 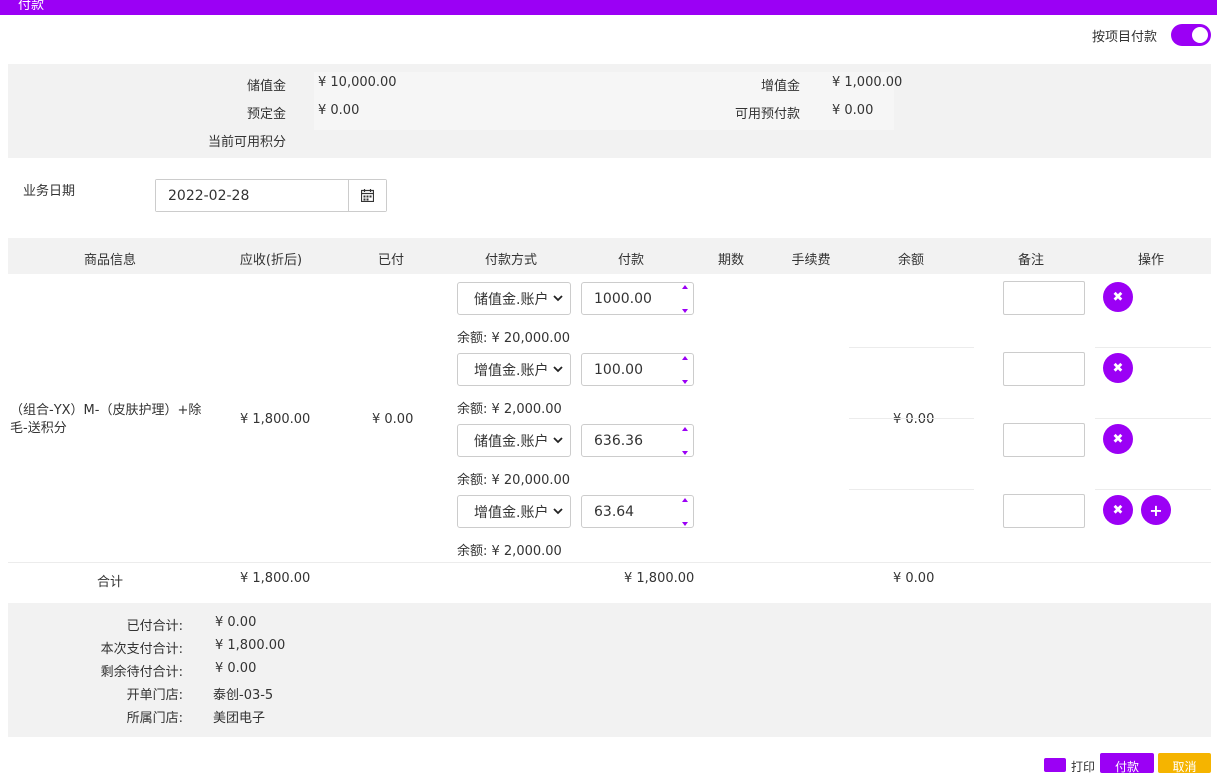 What do you see at coordinates (659, 578) in the screenshot?
I see `total-payment: ¥ 1,800.00` at bounding box center [659, 578].